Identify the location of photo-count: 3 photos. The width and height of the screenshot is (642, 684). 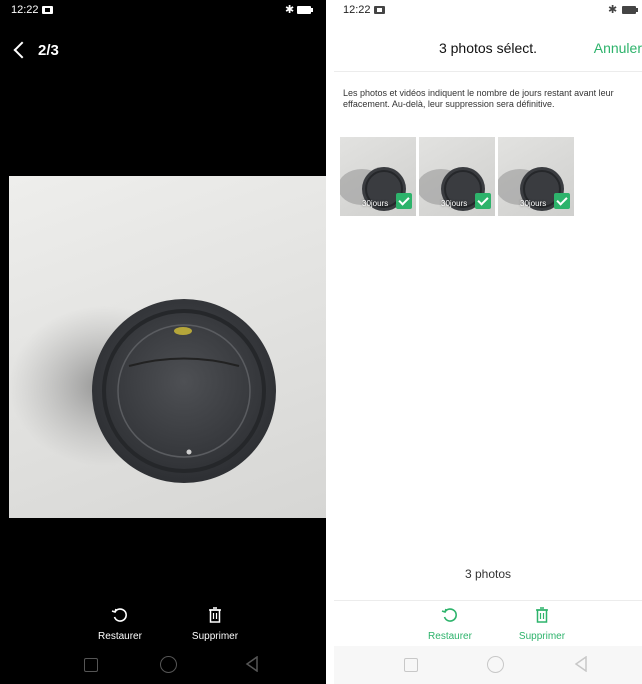
(488, 574).